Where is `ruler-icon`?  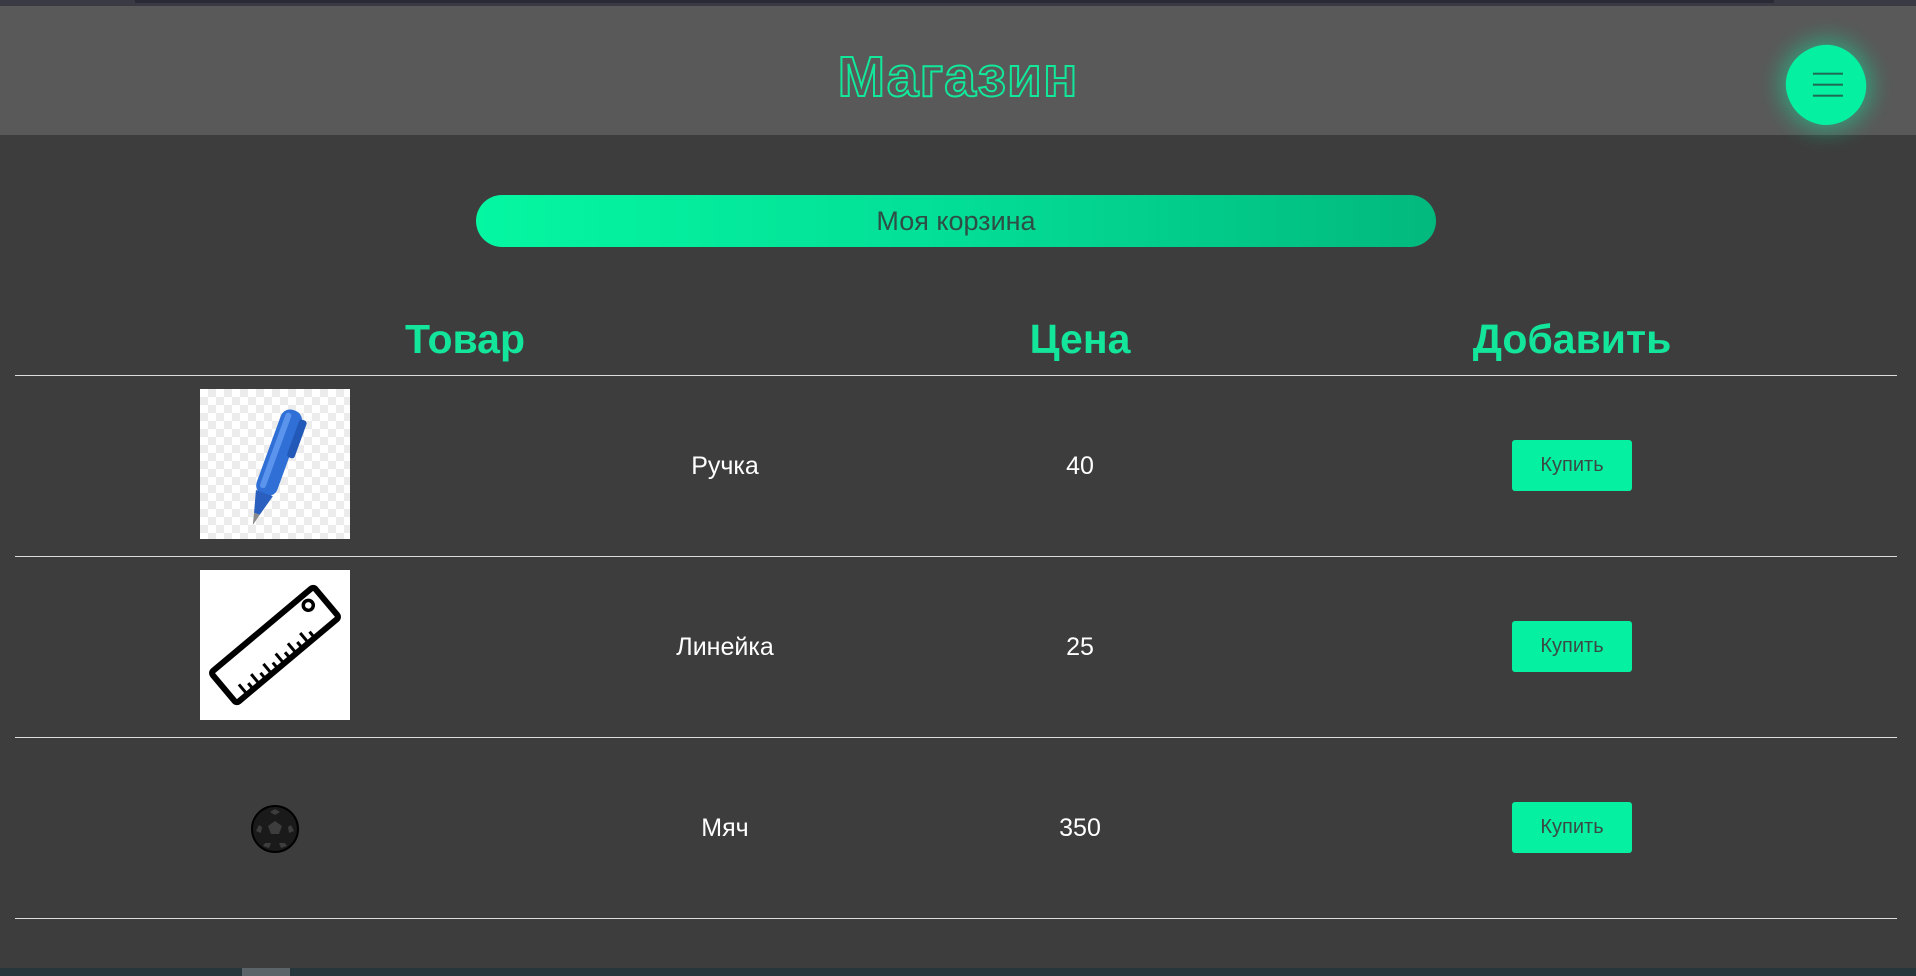
ruler-icon is located at coordinates (275, 645).